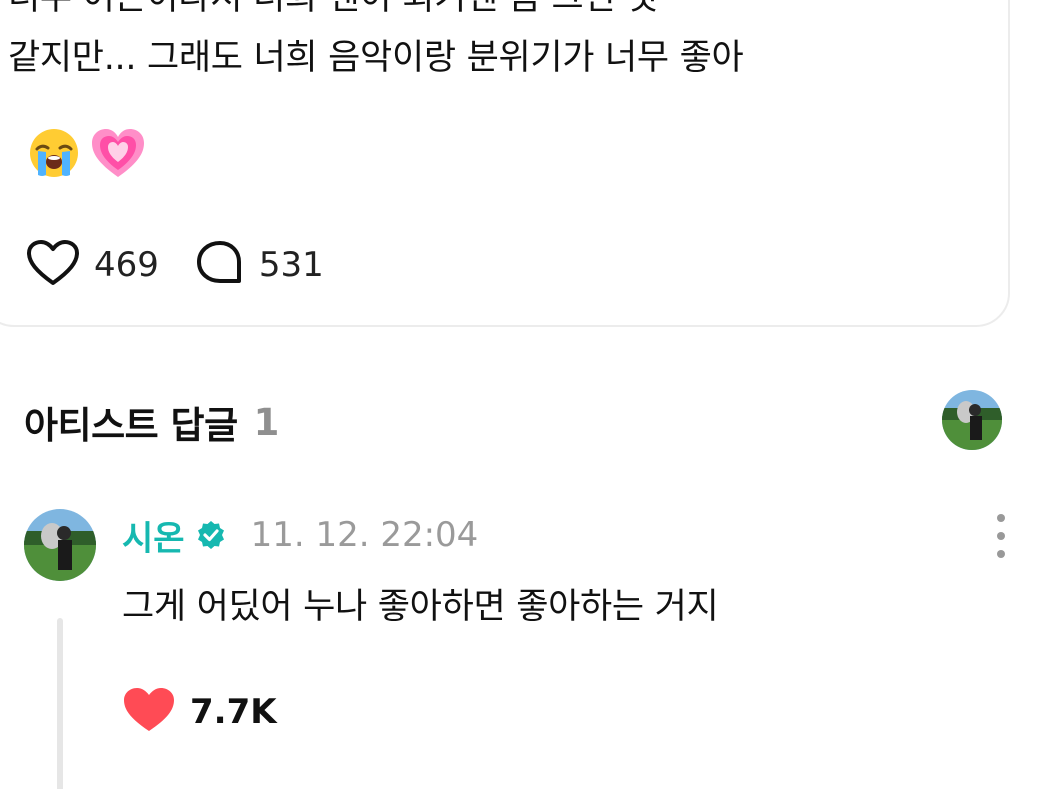 This screenshot has width=1062, height=789. What do you see at coordinates (233, 712) in the screenshot?
I see `reply-like-count: 7.7K` at bounding box center [233, 712].